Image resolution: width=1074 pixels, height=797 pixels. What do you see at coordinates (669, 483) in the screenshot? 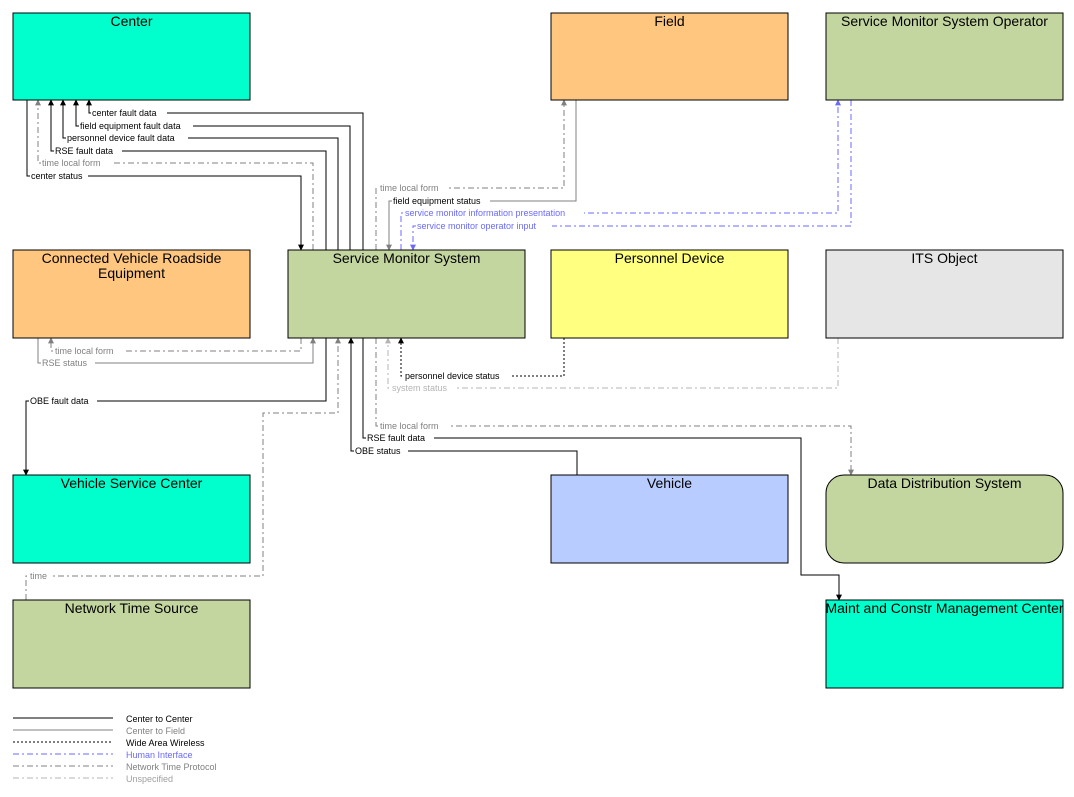
I see `box-vehicle-label: Vehicle` at bounding box center [669, 483].